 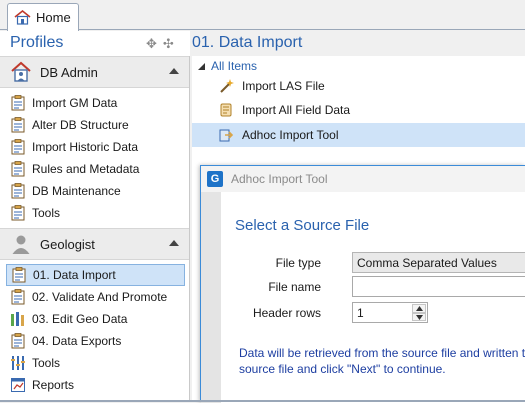 What do you see at coordinates (296, 110) in the screenshot?
I see `list-item-label: Import All Field Data` at bounding box center [296, 110].